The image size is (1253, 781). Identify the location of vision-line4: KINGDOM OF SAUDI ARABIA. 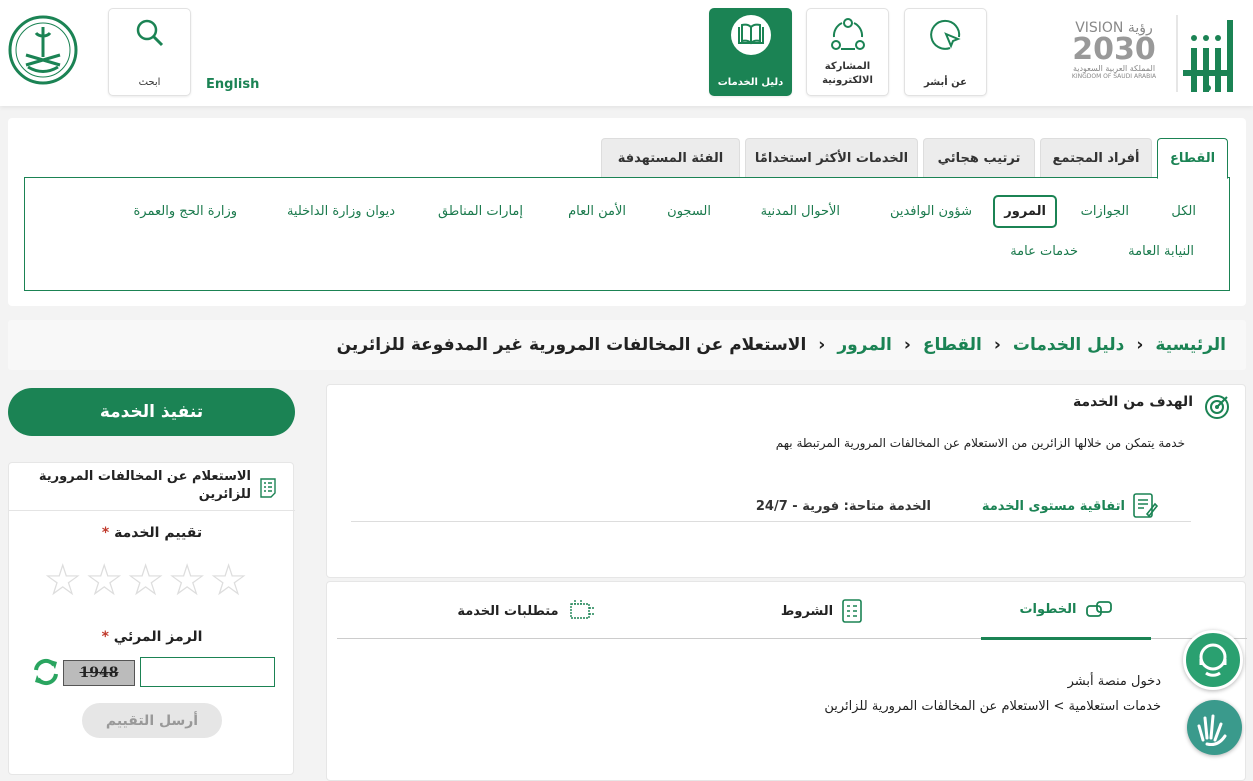
(1114, 76).